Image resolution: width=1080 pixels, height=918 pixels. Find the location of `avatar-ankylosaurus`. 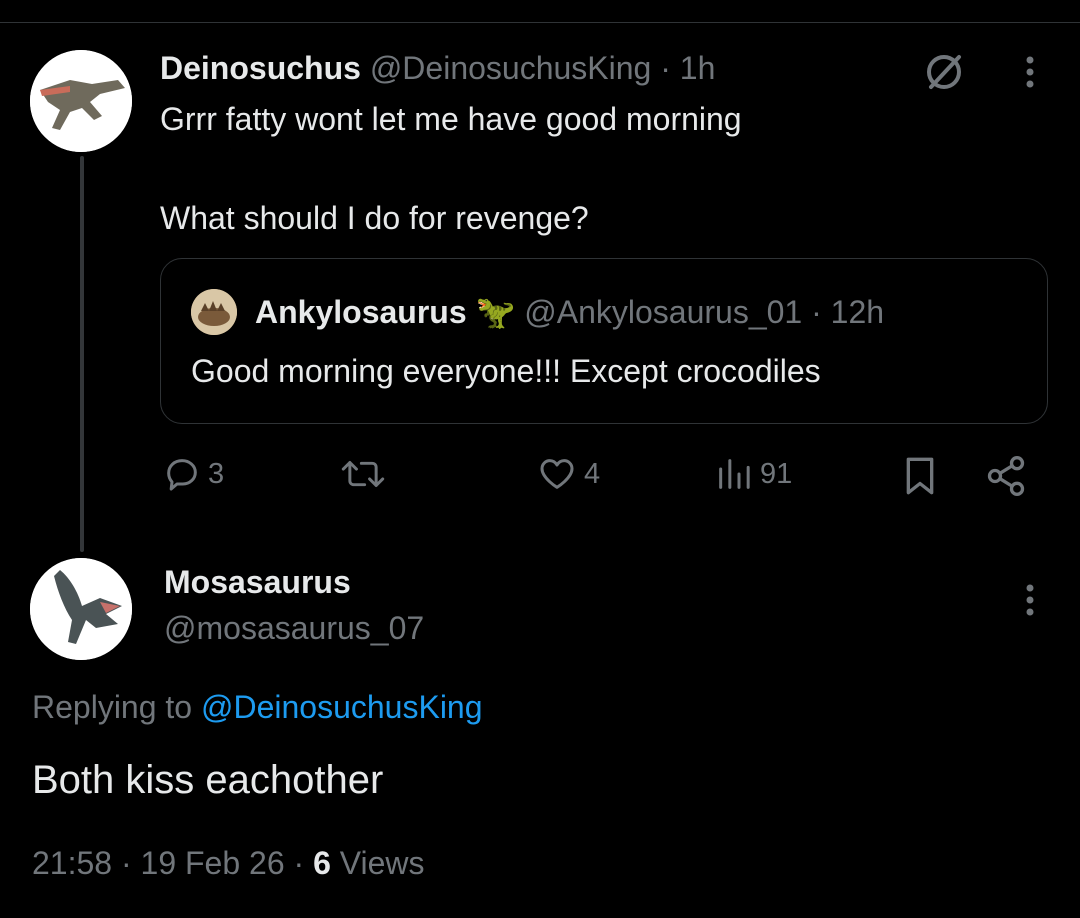

avatar-ankylosaurus is located at coordinates (214, 312).